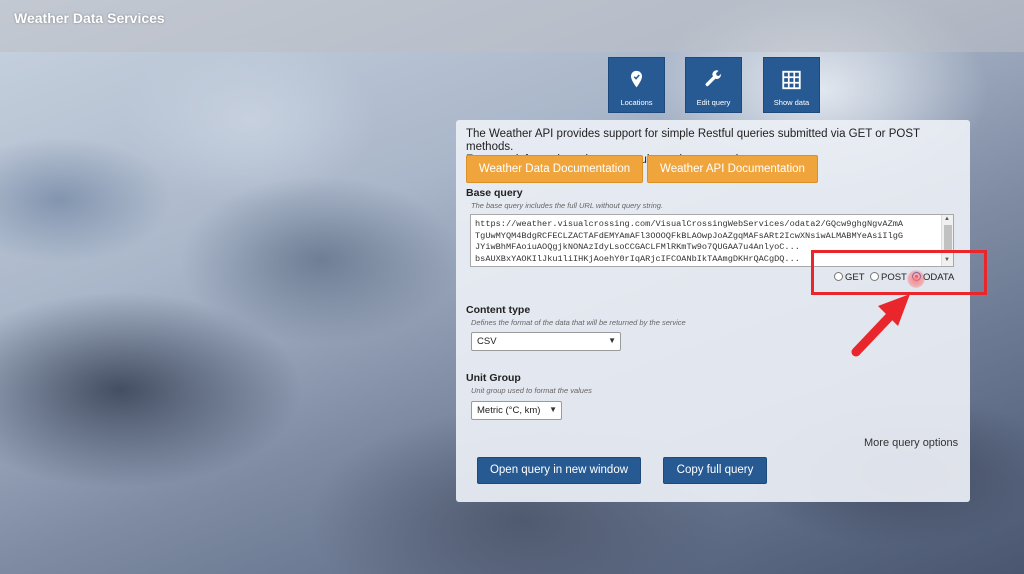 Image resolution: width=1024 pixels, height=574 pixels. I want to click on app-title: Weather Data Services, so click(89, 18).